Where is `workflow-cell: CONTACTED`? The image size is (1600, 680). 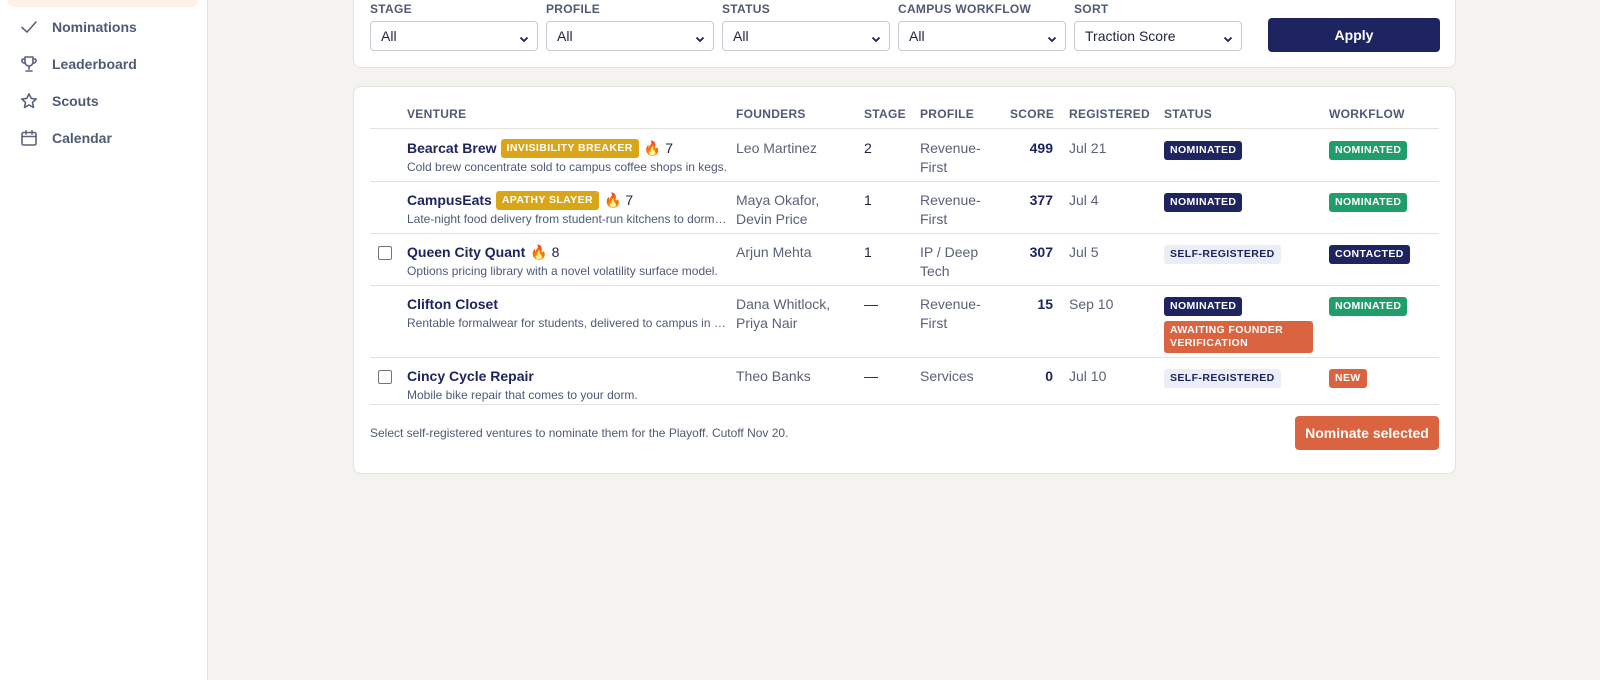 workflow-cell: CONTACTED is located at coordinates (1369, 253).